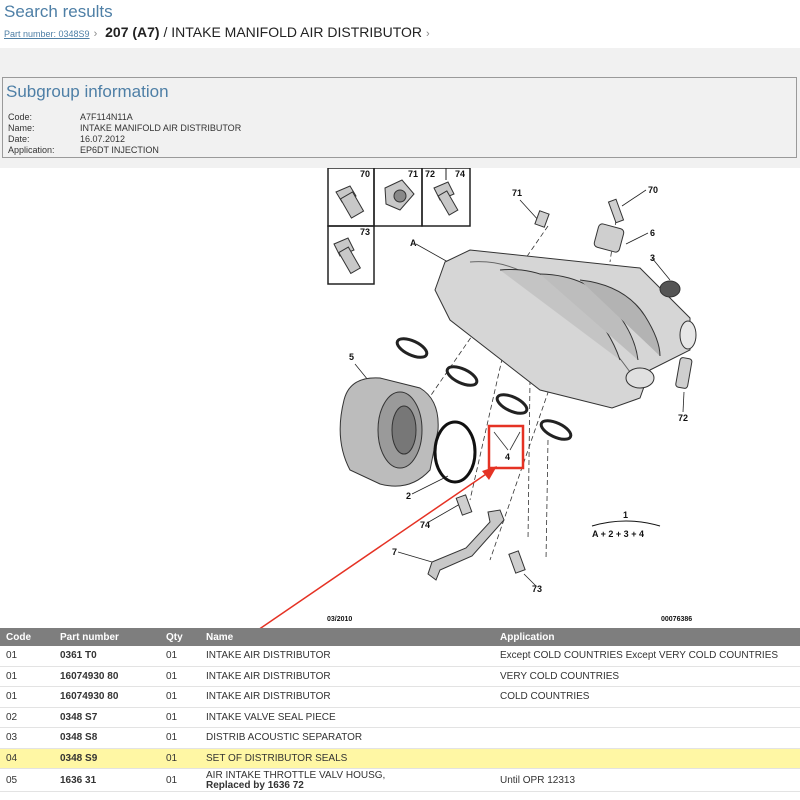 Image resolution: width=800 pixels, height=800 pixels. What do you see at coordinates (47, 34) in the screenshot?
I see `breadcrumb-part-link: Part number: 0348S9` at bounding box center [47, 34].